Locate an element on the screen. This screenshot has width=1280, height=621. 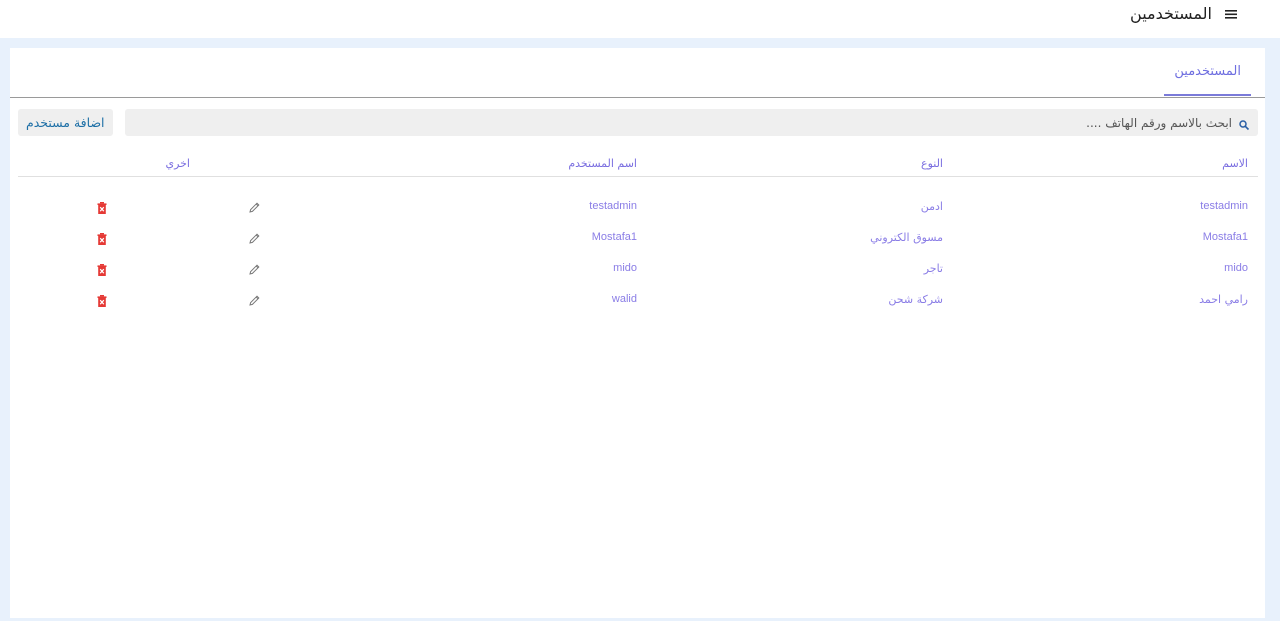
top-app-bar: المستخدمين is located at coordinates (640, 19).